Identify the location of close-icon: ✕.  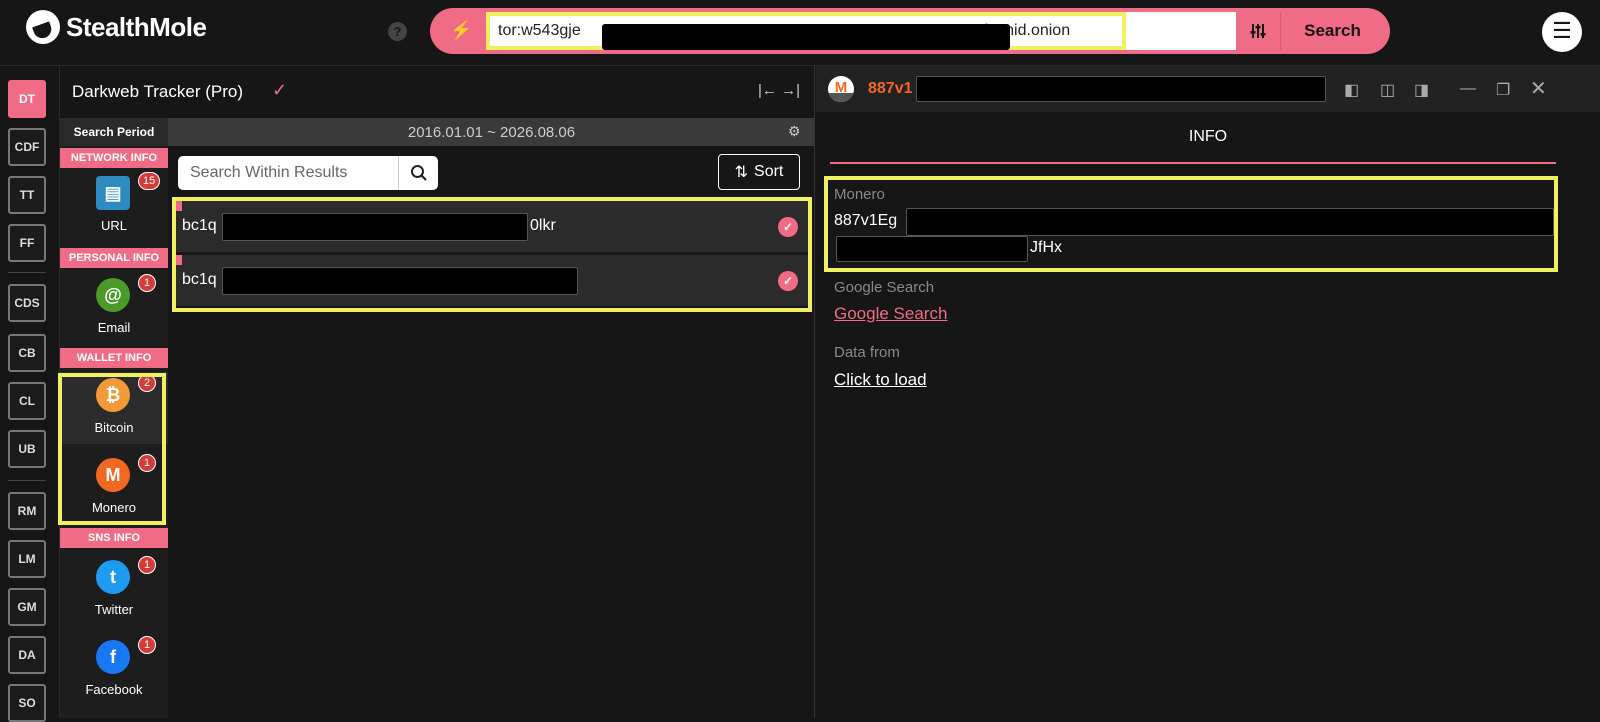
(1538, 88).